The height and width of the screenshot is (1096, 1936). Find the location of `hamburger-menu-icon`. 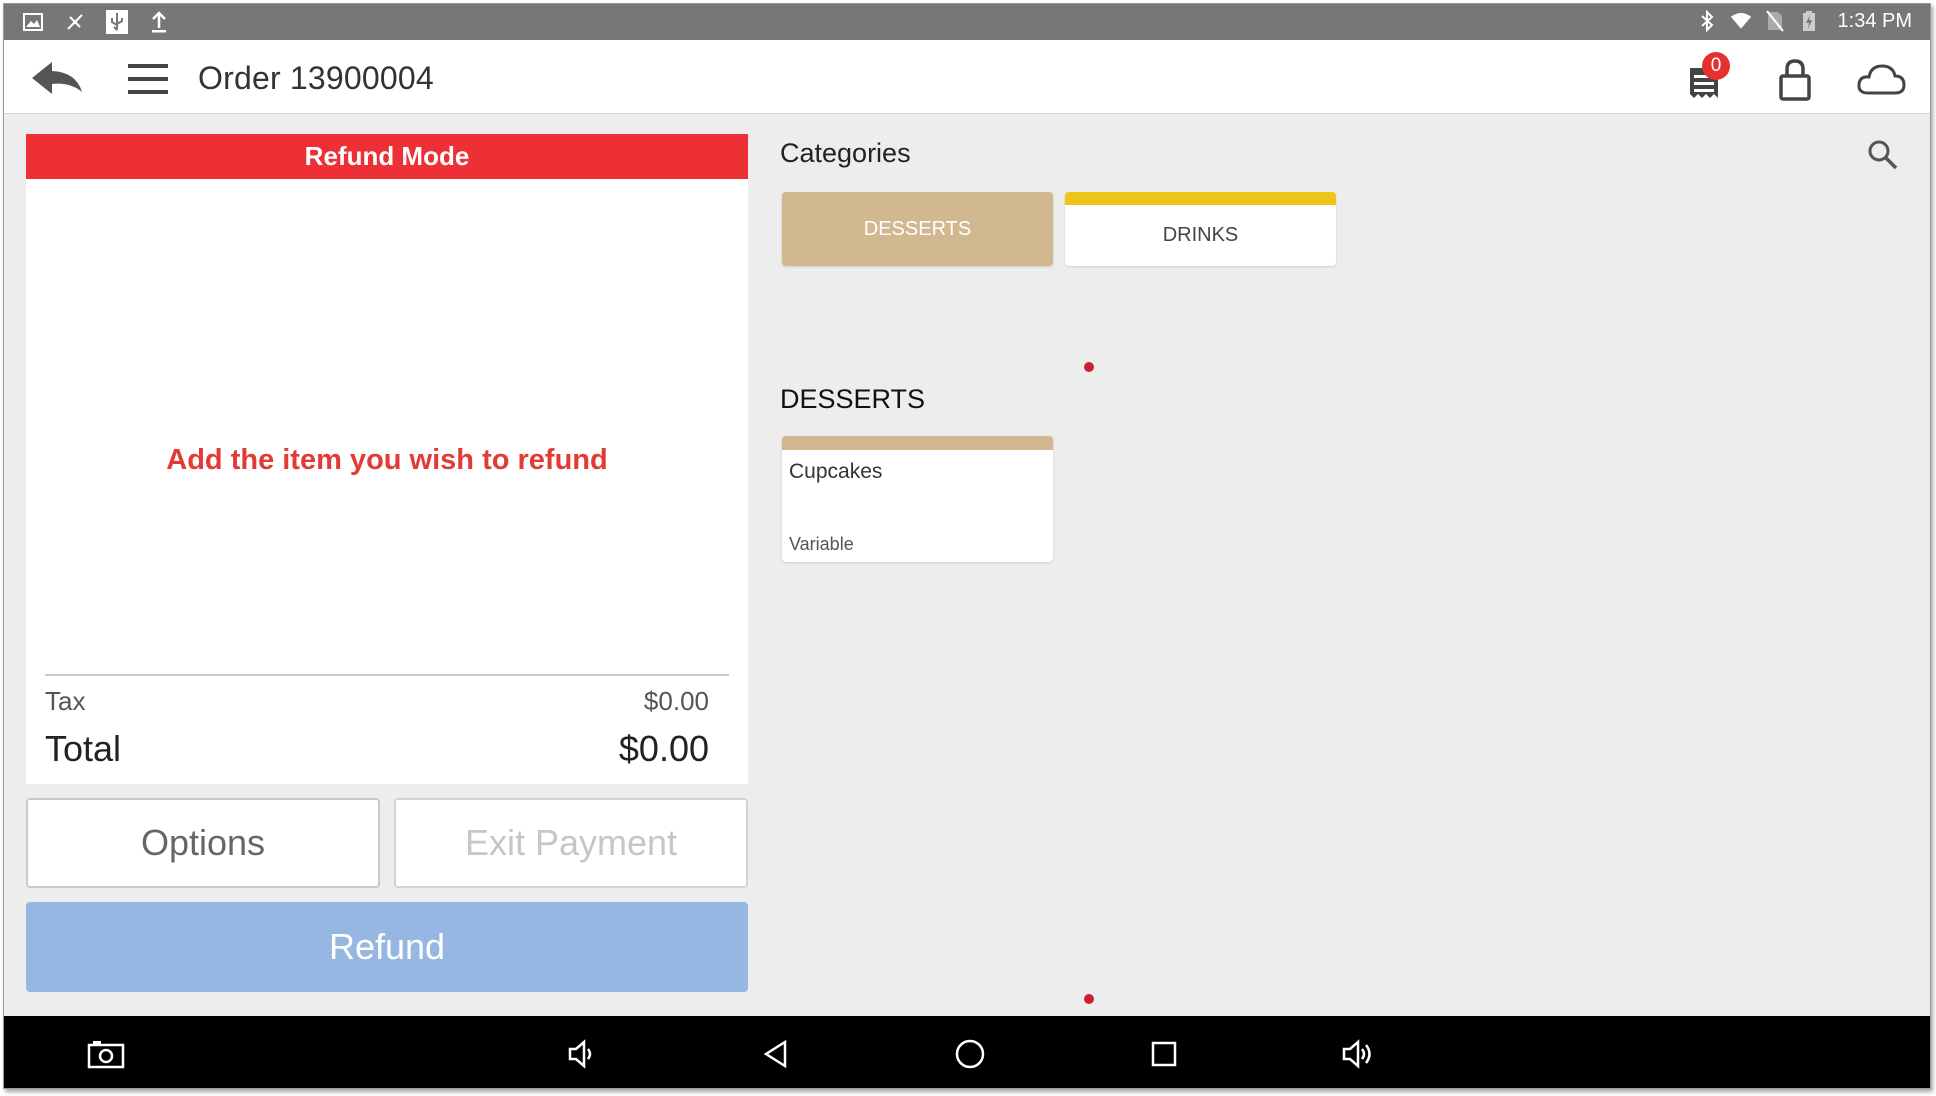

hamburger-menu-icon is located at coordinates (148, 79).